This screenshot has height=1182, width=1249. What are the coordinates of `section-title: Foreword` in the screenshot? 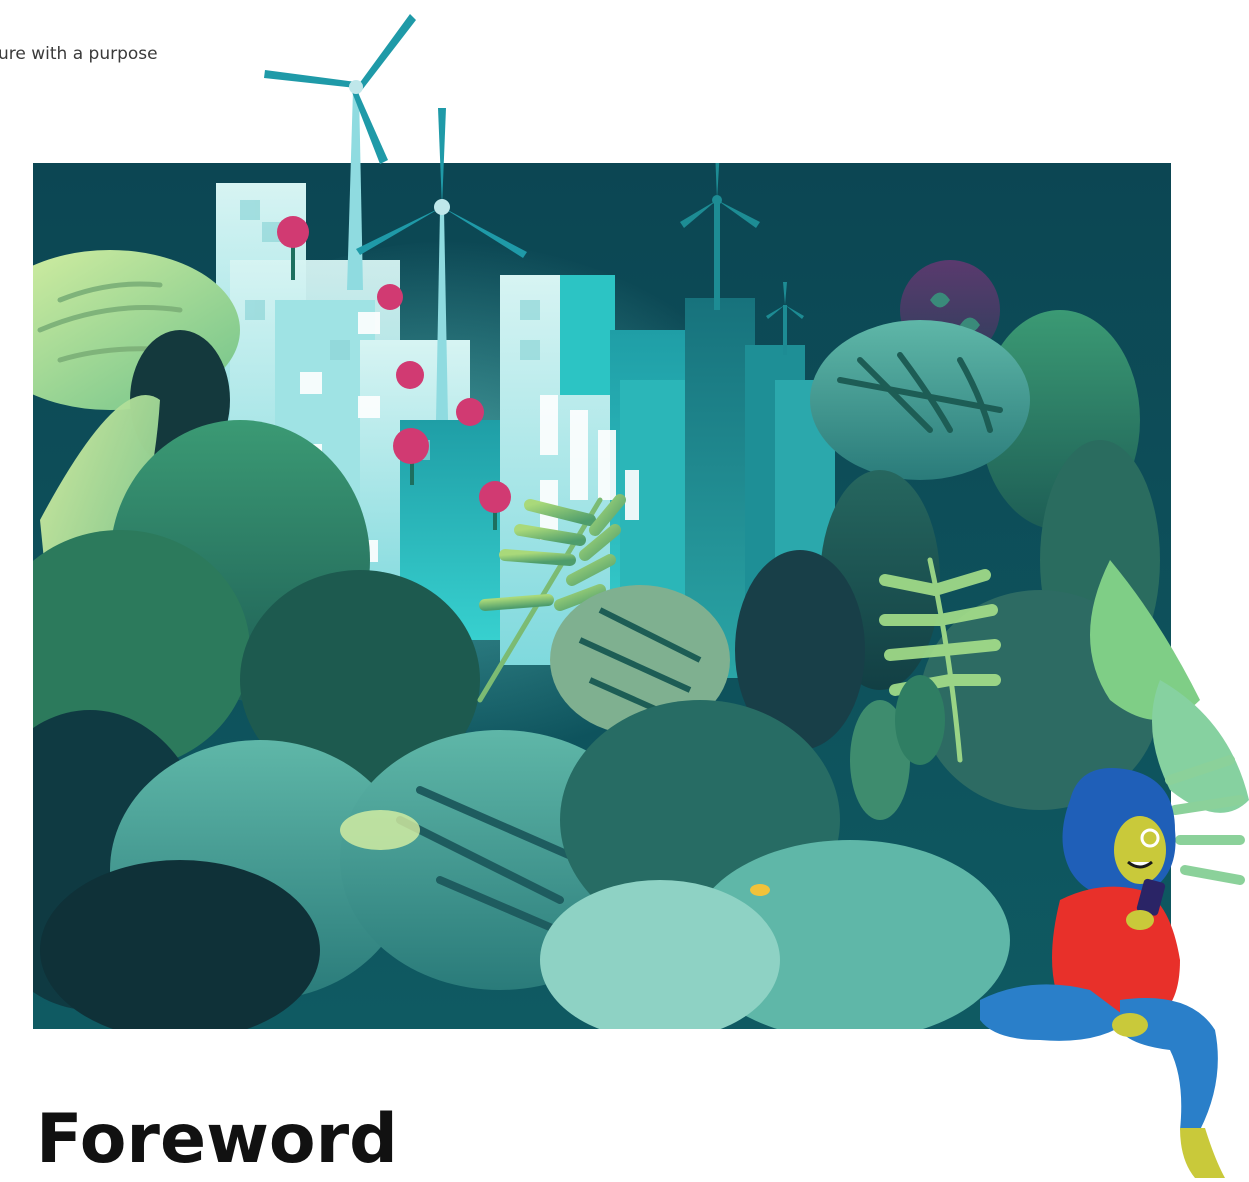 It's located at (217, 1139).